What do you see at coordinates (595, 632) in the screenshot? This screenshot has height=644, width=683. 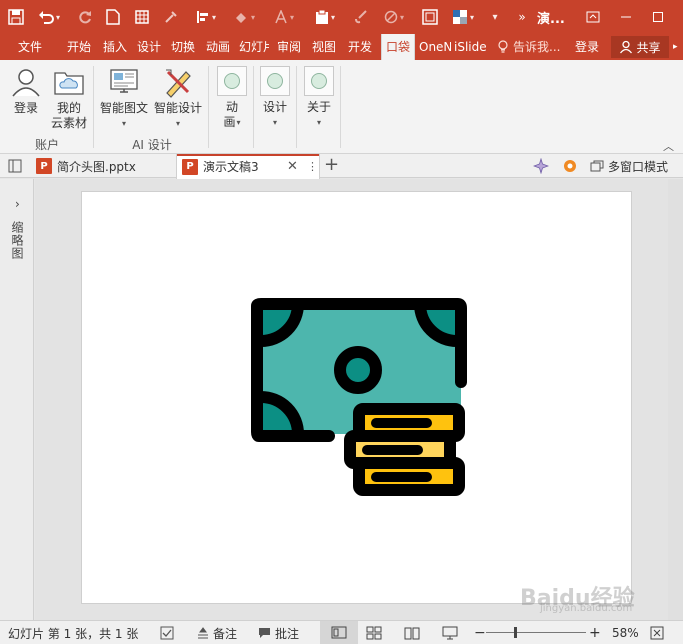 I see `zoom-in-icon: +` at bounding box center [595, 632].